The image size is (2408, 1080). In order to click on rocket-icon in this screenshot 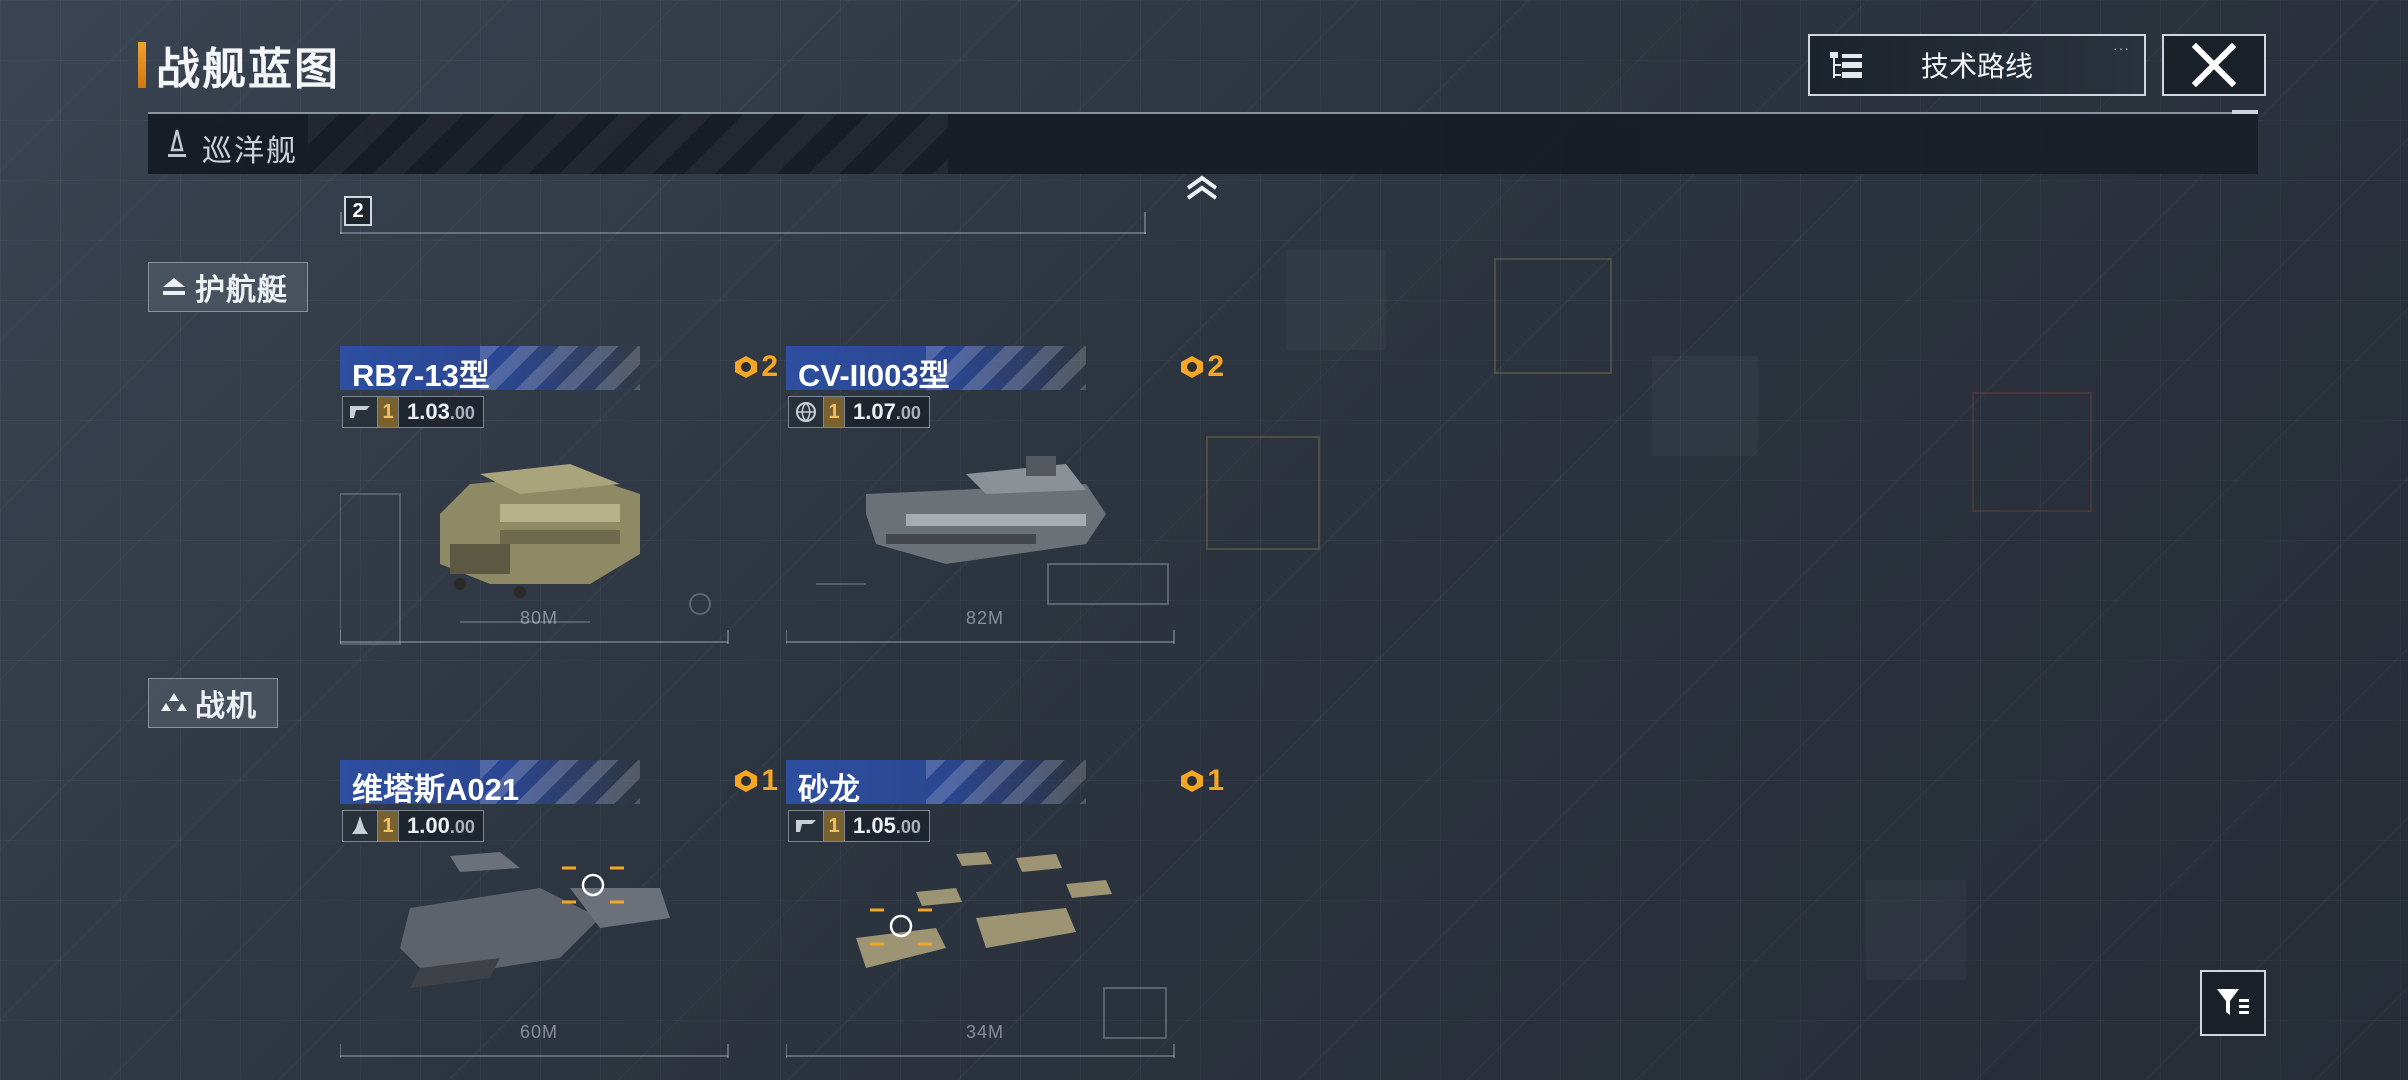, I will do `click(360, 826)`.